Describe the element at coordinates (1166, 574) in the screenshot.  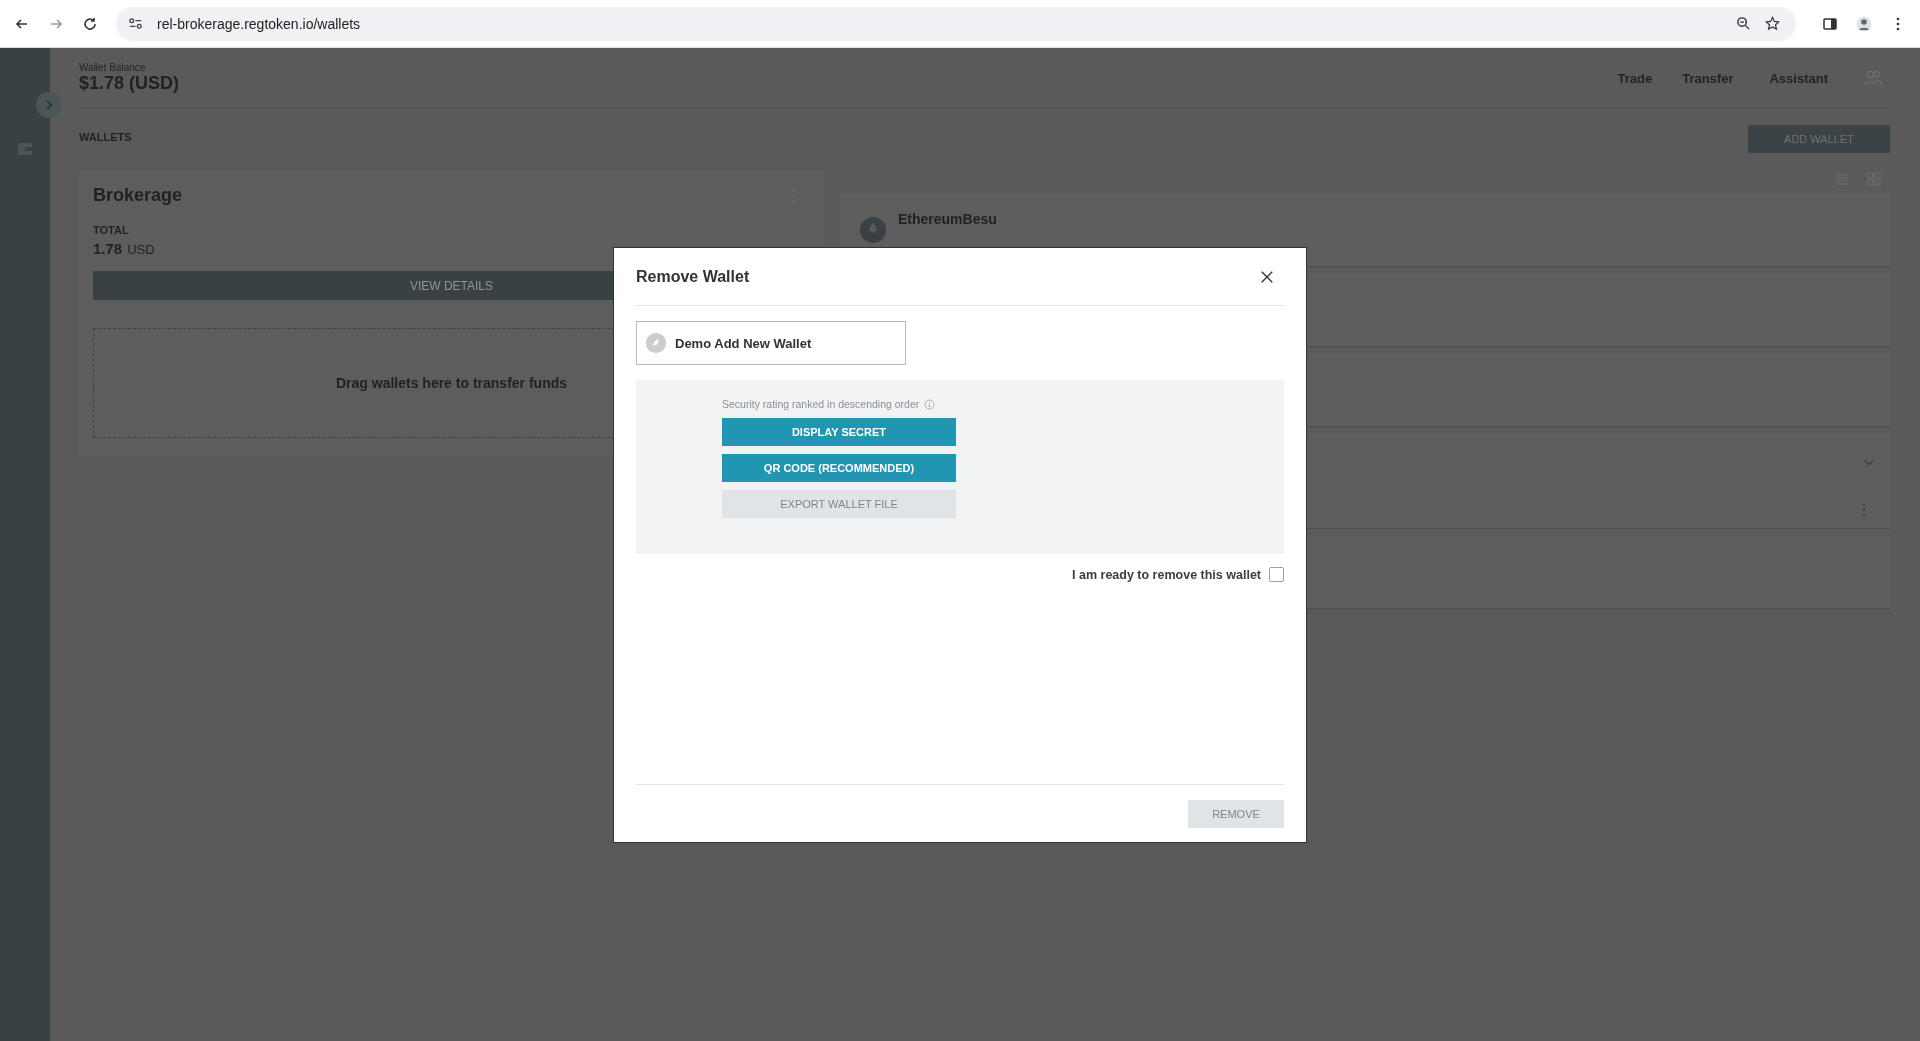
I see `confirm-label: I am ready to remove this wallet` at that location.